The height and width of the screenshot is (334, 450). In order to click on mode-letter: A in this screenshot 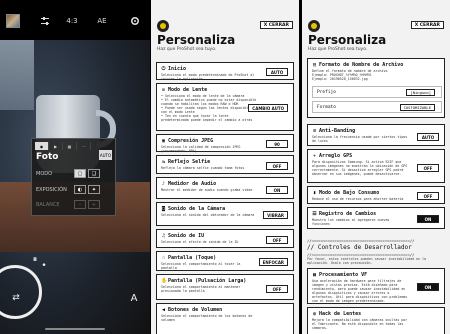, I will do `click(134, 298)`.